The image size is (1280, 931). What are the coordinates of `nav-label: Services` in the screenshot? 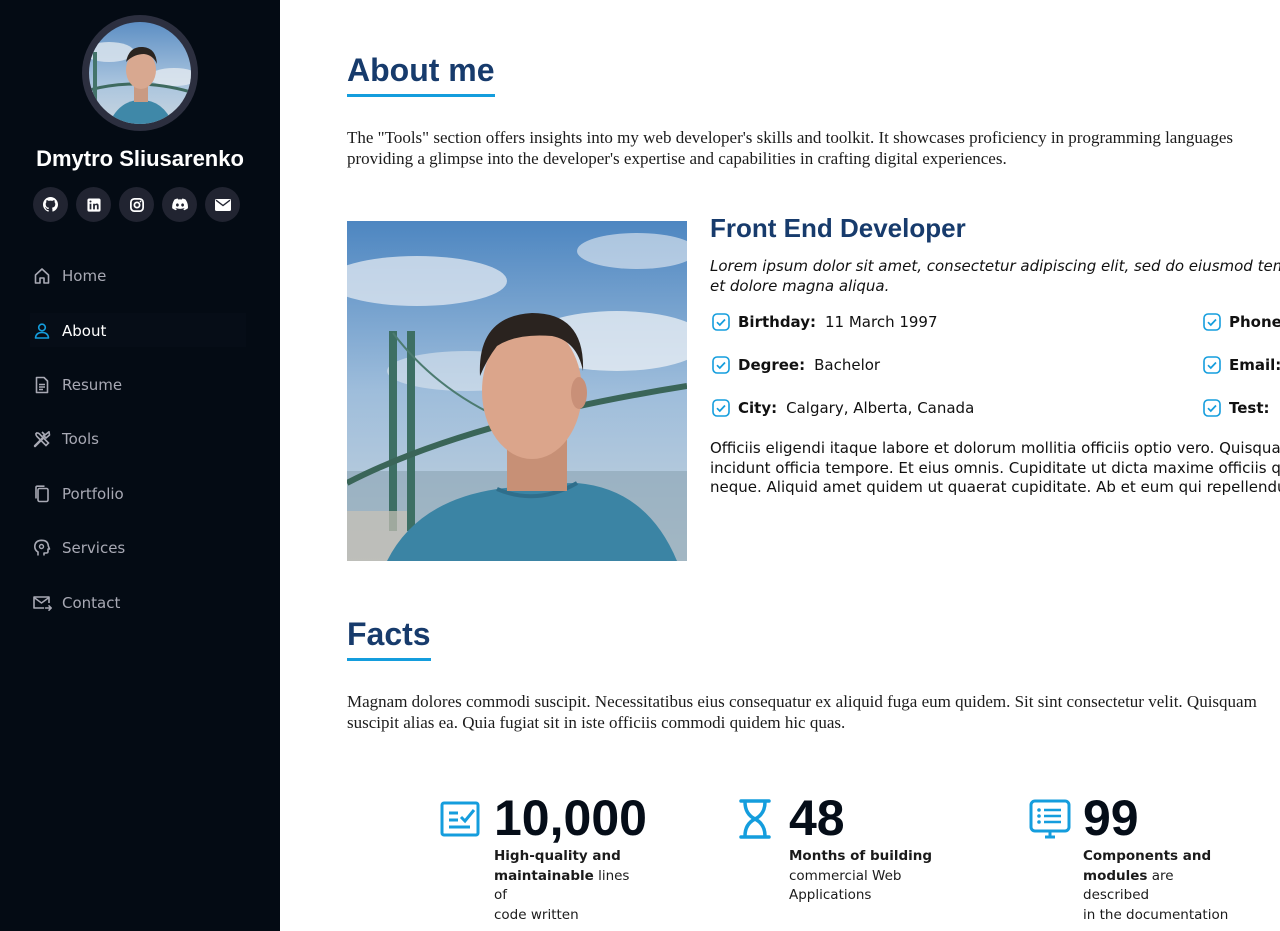 It's located at (94, 548).